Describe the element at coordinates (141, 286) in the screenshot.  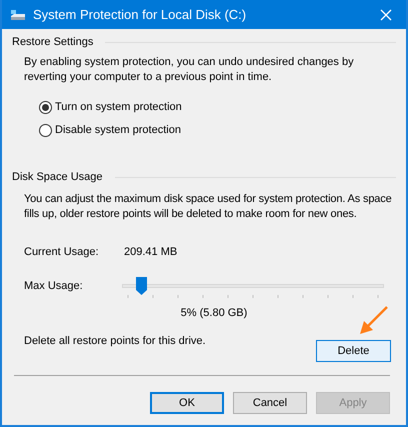
I see `slider-thumb` at that location.